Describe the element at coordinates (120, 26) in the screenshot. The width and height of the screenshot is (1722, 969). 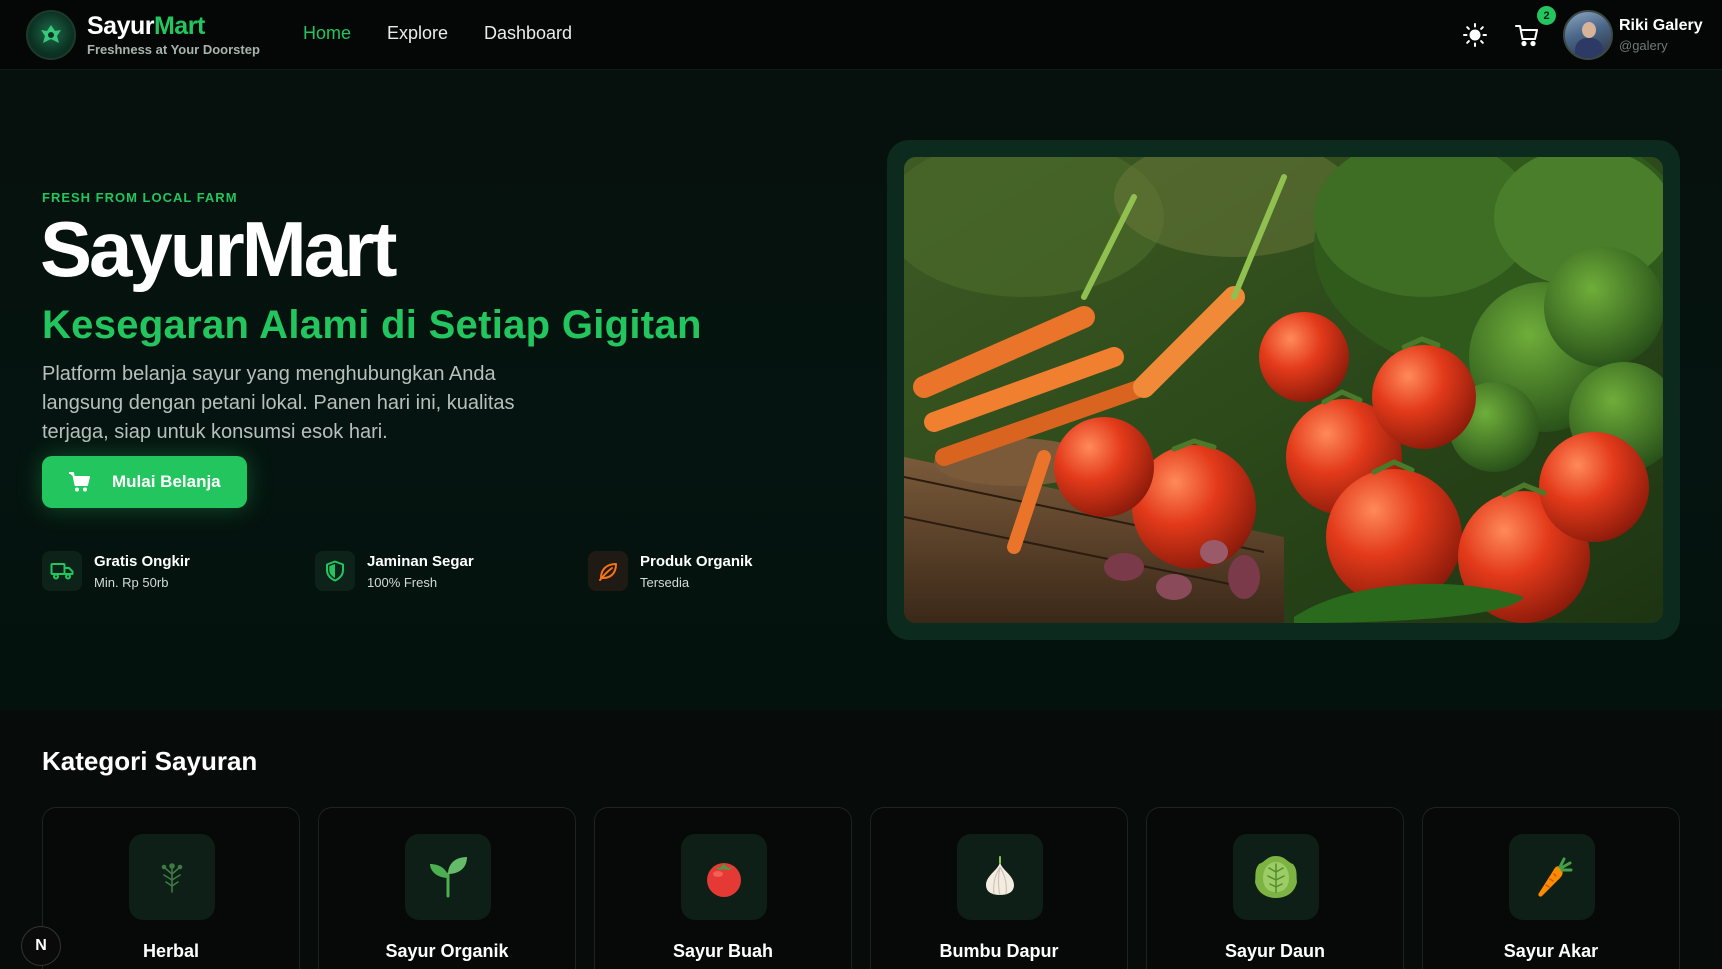
I see `brand-name-part1: Sayur` at that location.